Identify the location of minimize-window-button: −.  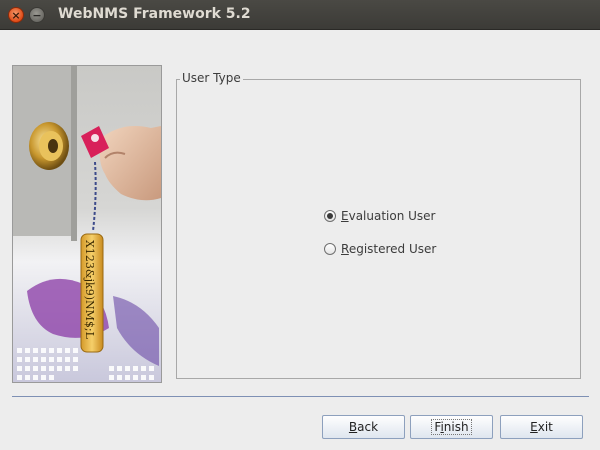
(37, 15).